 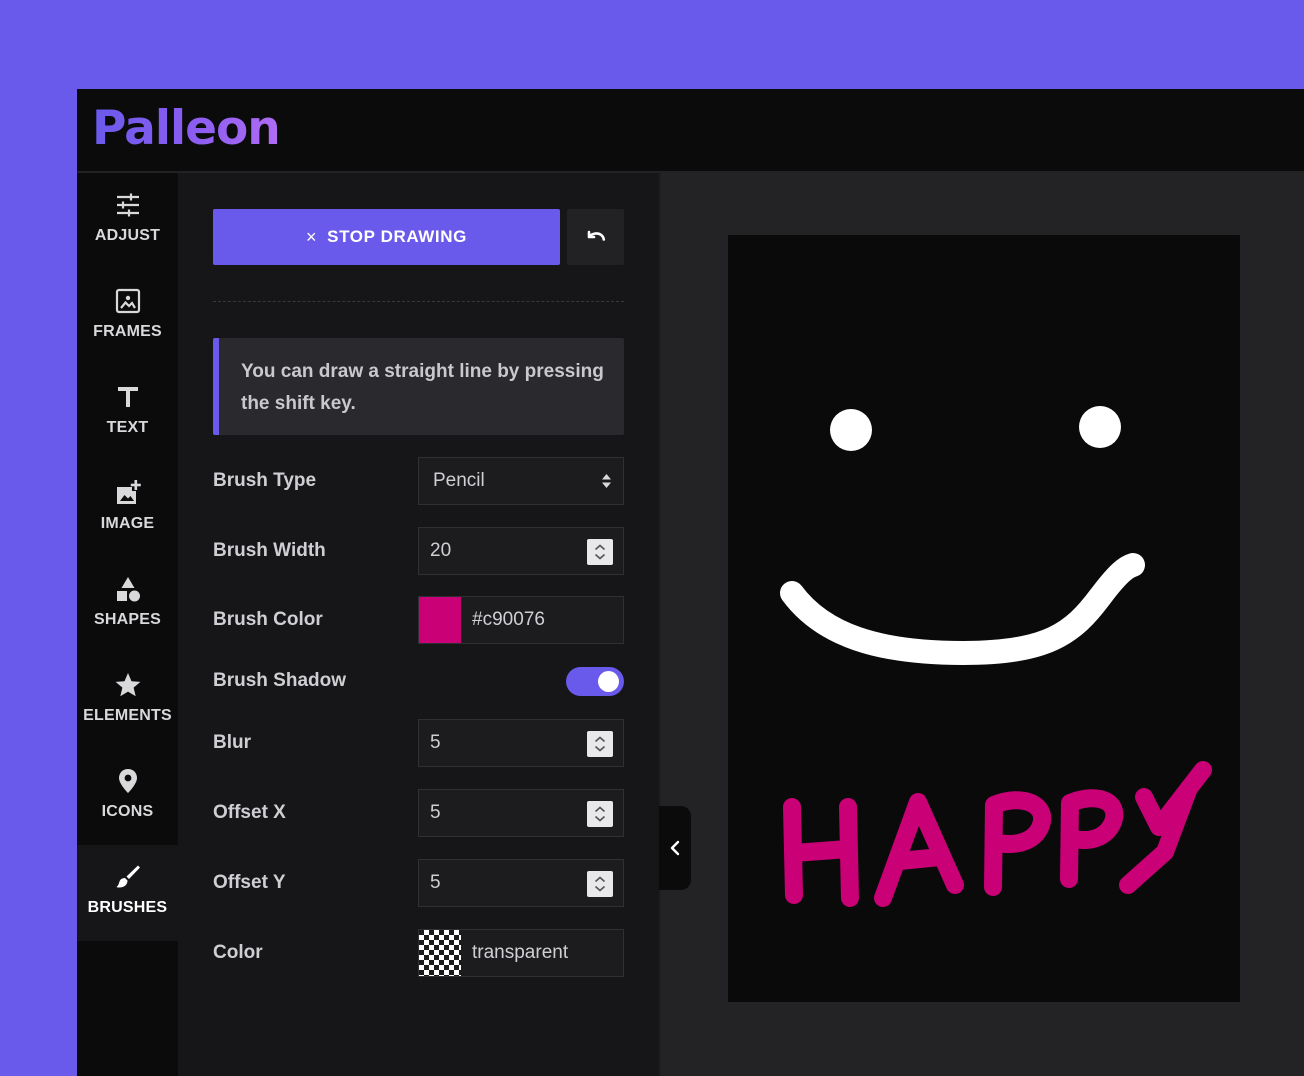 I want to click on undo-button, so click(x=595, y=237).